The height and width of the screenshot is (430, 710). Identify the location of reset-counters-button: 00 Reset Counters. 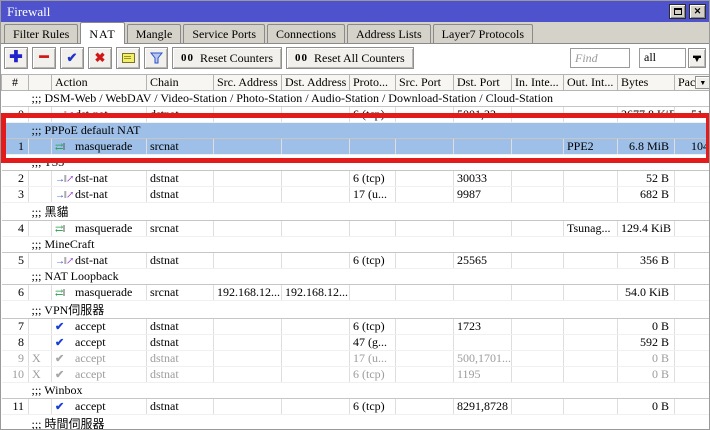
(227, 58).